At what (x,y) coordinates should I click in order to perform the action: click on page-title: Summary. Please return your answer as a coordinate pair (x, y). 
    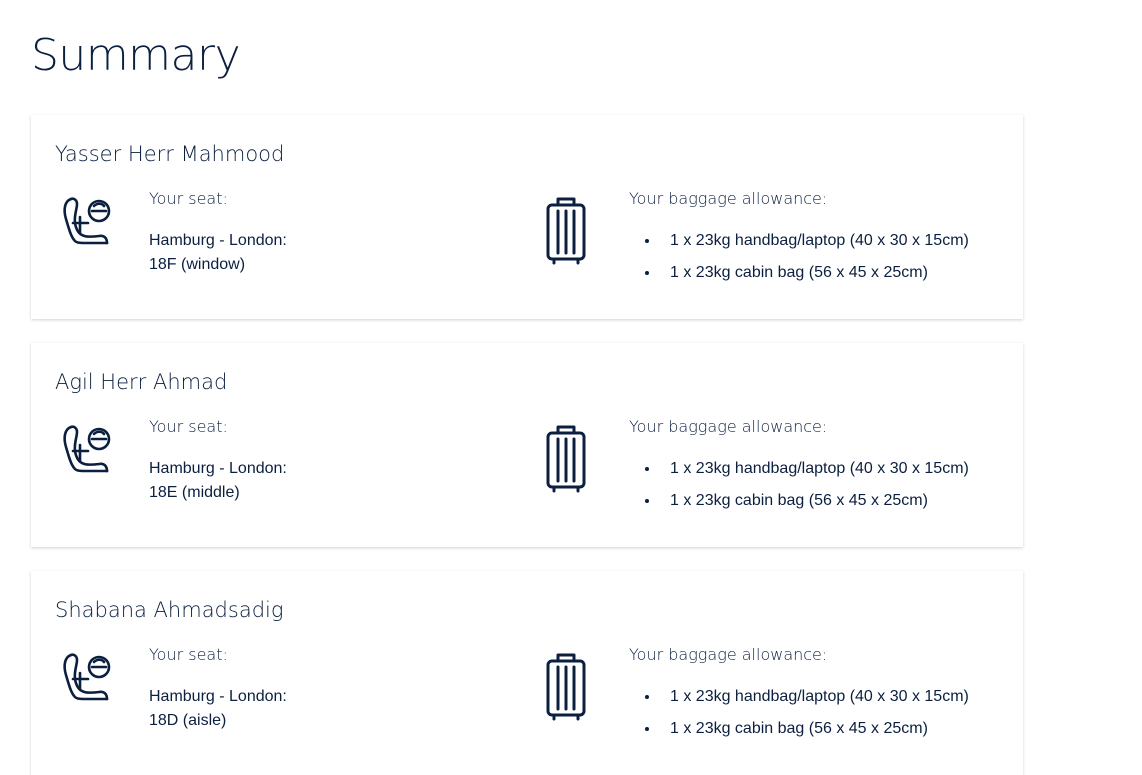
    Looking at the image, I should click on (136, 55).